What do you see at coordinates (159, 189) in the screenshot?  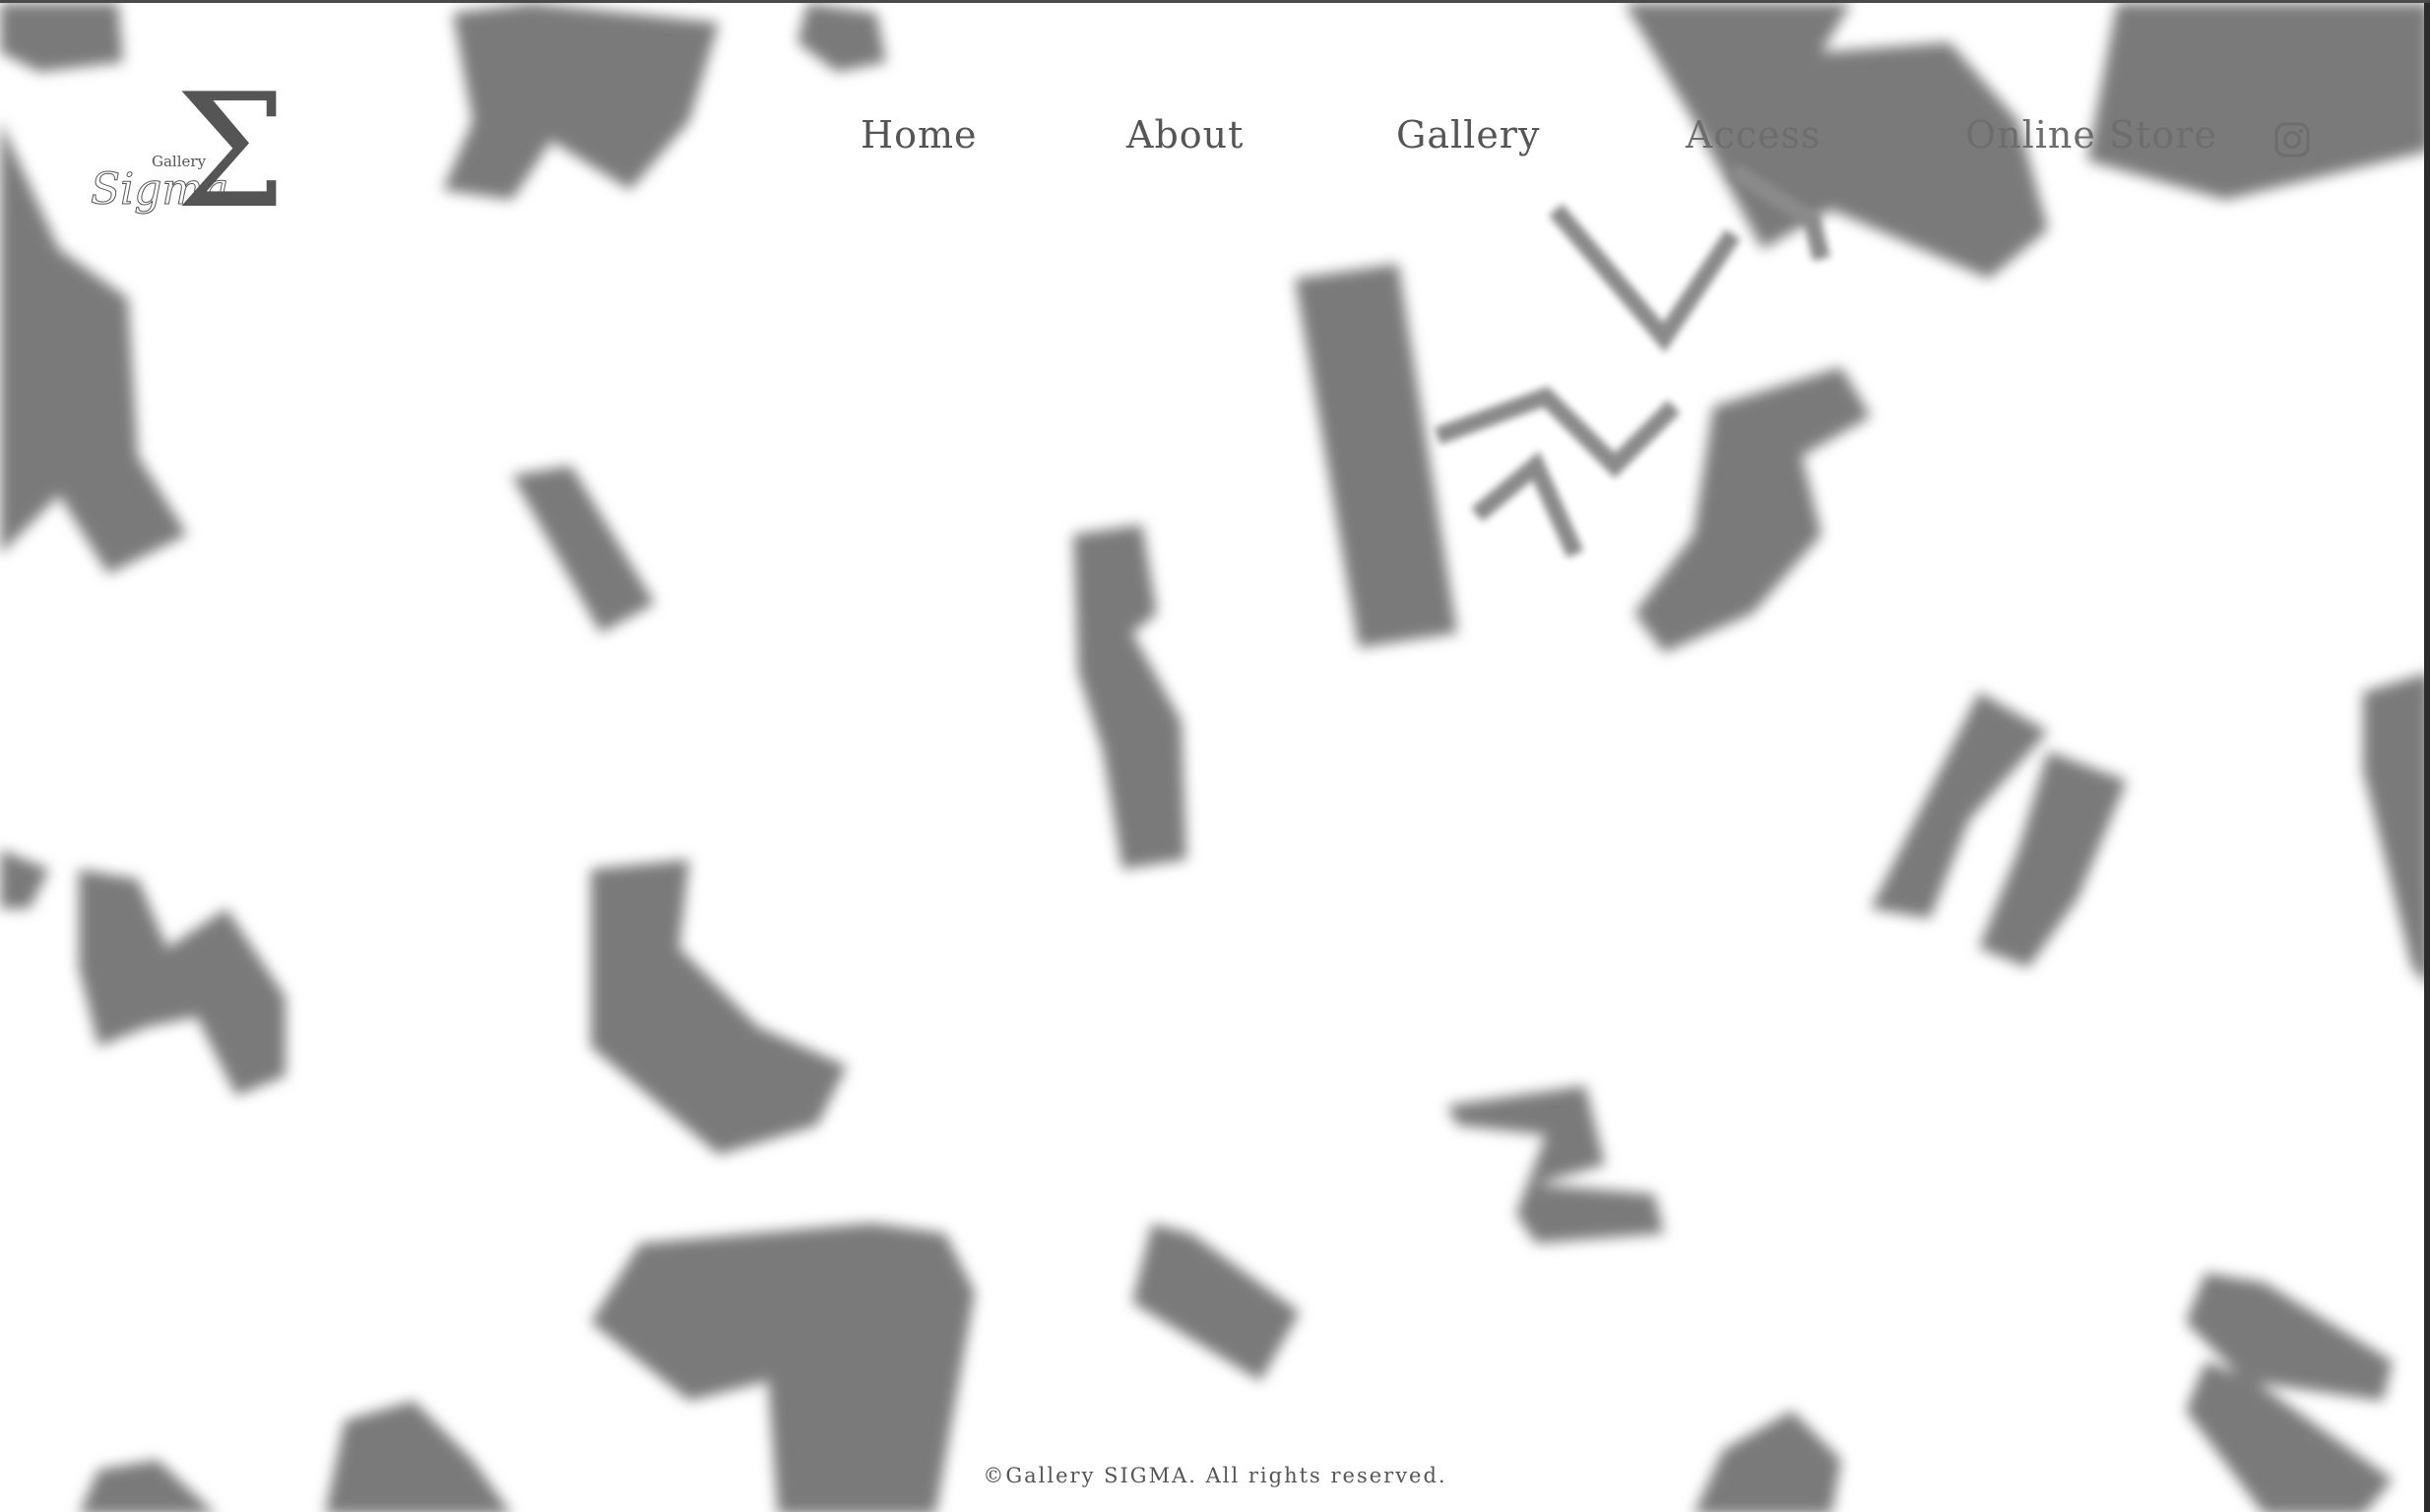 I see `logo-script: Sigma` at bounding box center [159, 189].